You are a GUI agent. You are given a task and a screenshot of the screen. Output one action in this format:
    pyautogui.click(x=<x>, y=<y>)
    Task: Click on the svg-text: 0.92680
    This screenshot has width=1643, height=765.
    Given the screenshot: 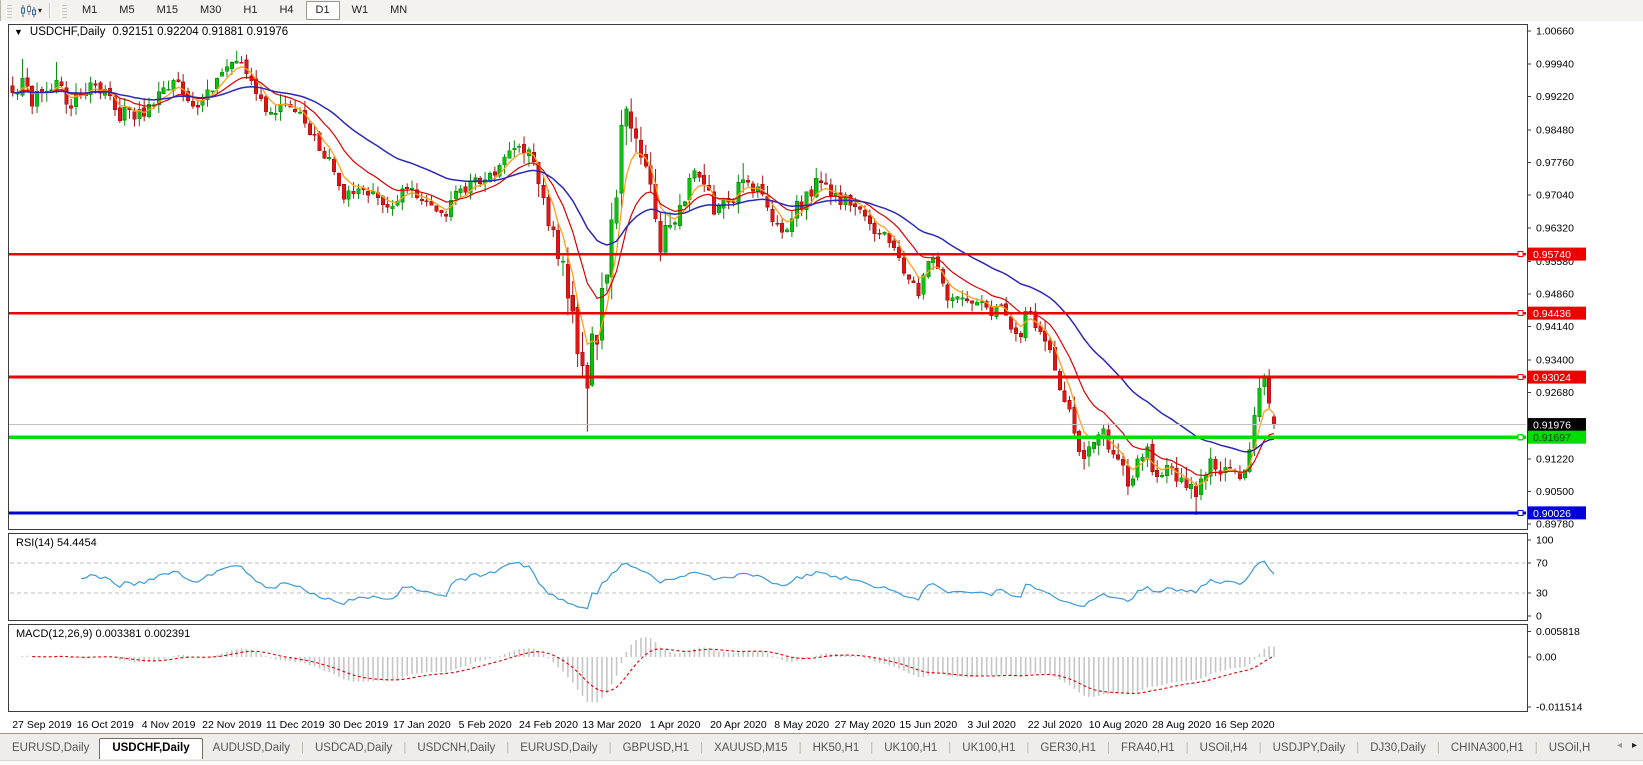 What is the action you would take?
    pyautogui.click(x=1555, y=393)
    